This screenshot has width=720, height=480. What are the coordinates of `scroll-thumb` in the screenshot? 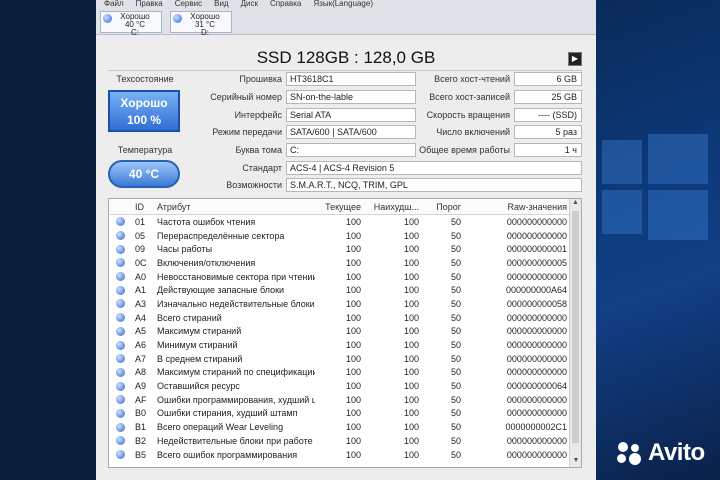 It's located at (575, 327).